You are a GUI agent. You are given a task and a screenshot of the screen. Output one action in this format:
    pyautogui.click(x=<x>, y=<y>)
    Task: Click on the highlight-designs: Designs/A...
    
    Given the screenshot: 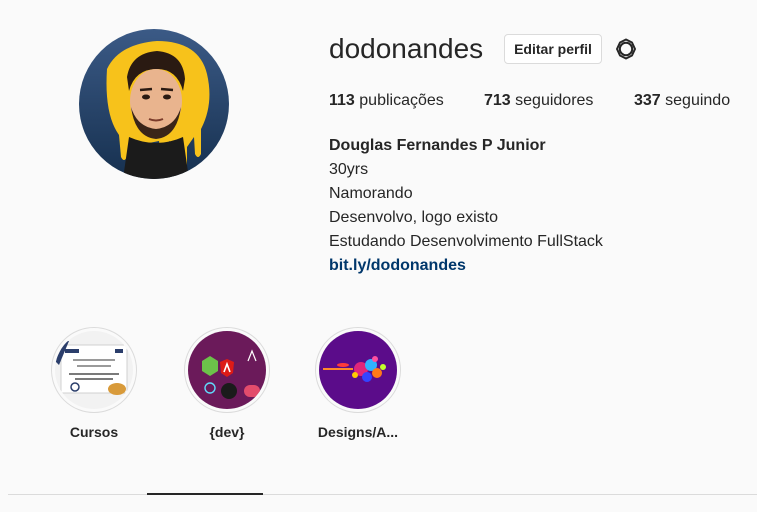 What is the action you would take?
    pyautogui.click(x=358, y=383)
    